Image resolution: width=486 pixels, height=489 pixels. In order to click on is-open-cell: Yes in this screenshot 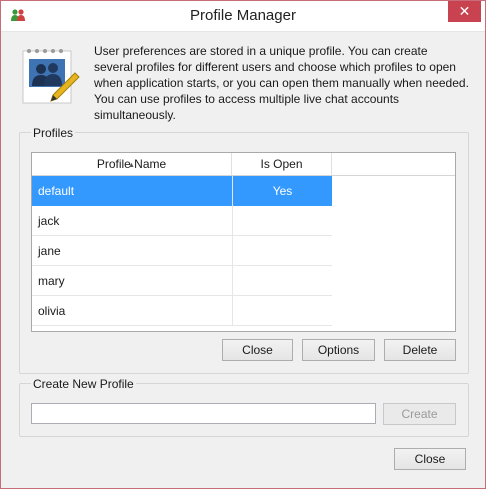, I will do `click(282, 191)`.